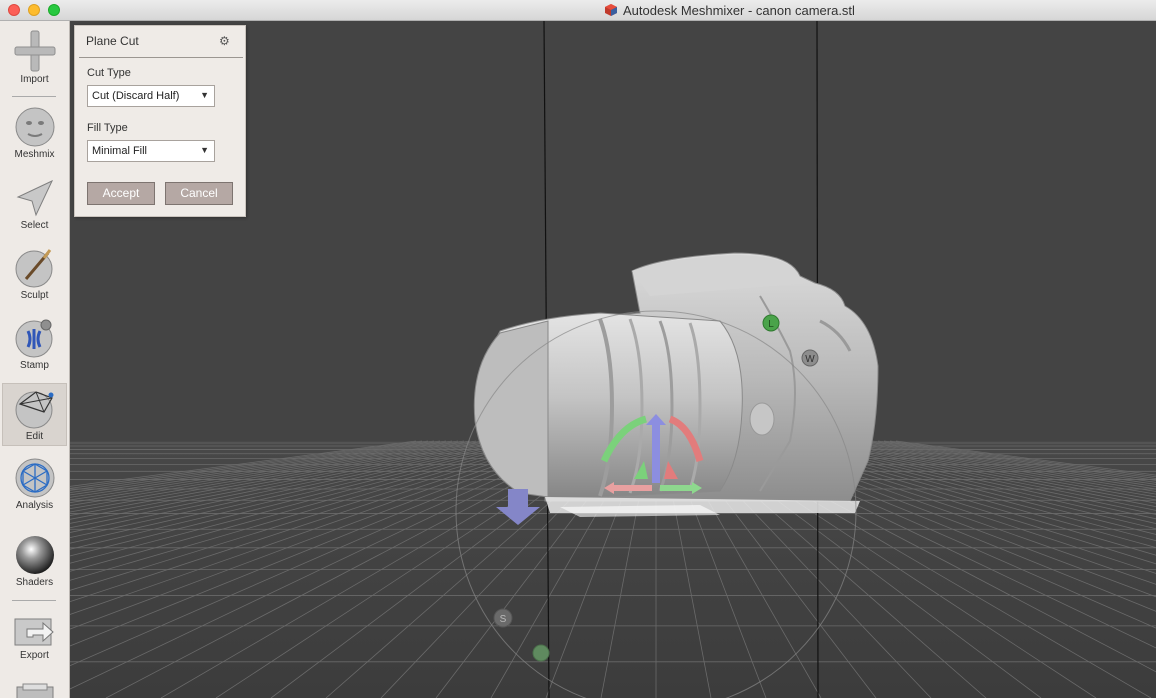 This screenshot has width=1156, height=698. I want to click on blue-axis-shaft, so click(656, 453).